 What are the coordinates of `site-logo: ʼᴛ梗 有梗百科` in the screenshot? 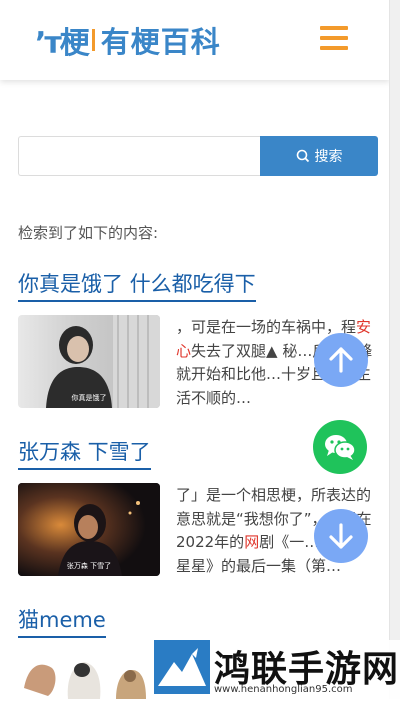 It's located at (128, 40).